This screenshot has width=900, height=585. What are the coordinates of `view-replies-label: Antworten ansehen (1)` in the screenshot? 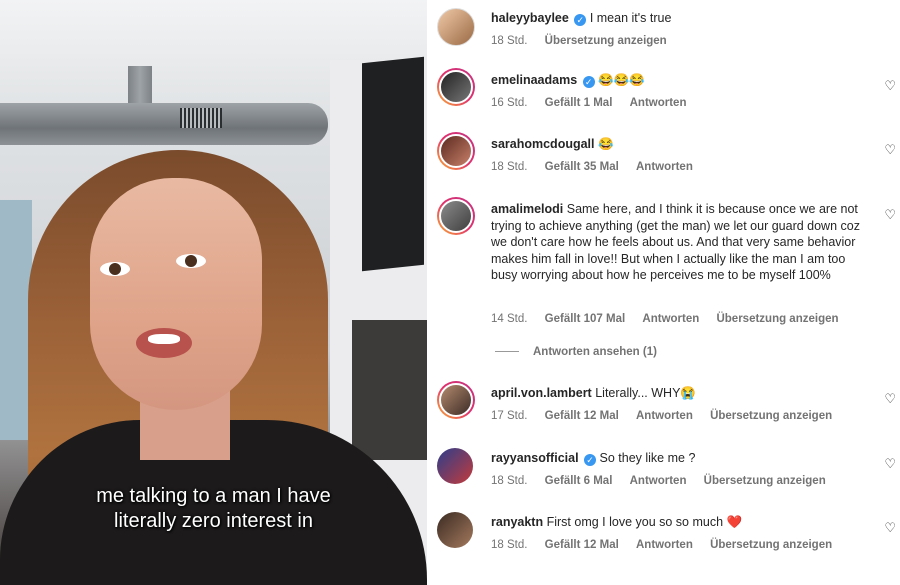 It's located at (595, 352).